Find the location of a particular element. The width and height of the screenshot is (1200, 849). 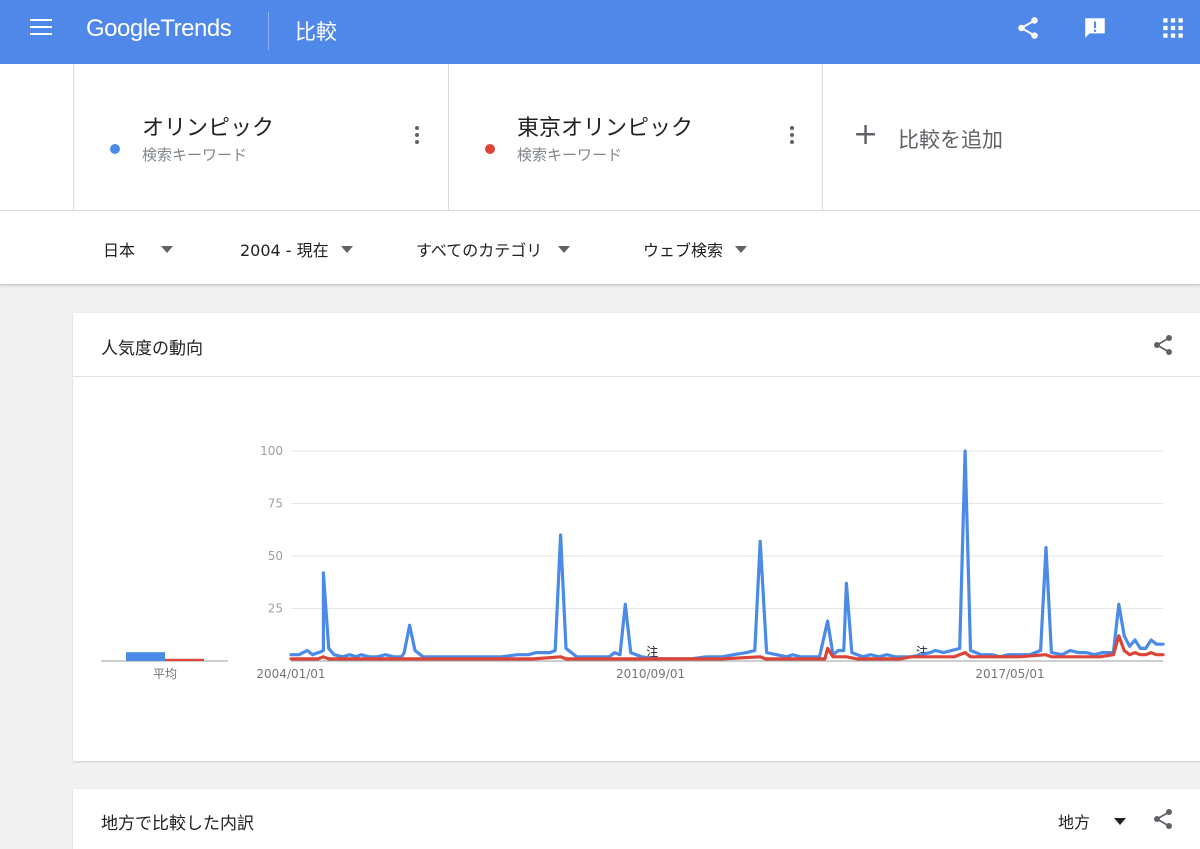

add-icon: + is located at coordinates (866, 134).